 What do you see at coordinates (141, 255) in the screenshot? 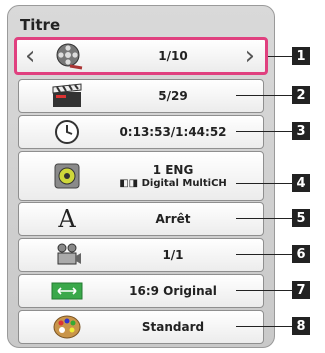
I see `row-angle: 1/1` at bounding box center [141, 255].